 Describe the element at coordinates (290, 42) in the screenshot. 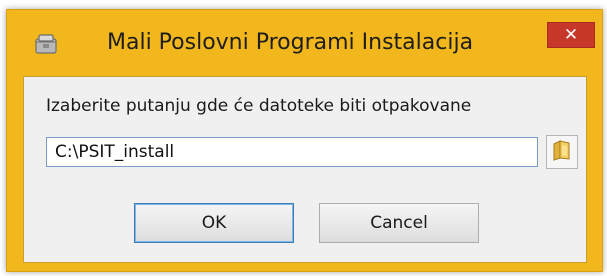

I see `window-title: Mali Poslovni Programi Instalacija` at that location.